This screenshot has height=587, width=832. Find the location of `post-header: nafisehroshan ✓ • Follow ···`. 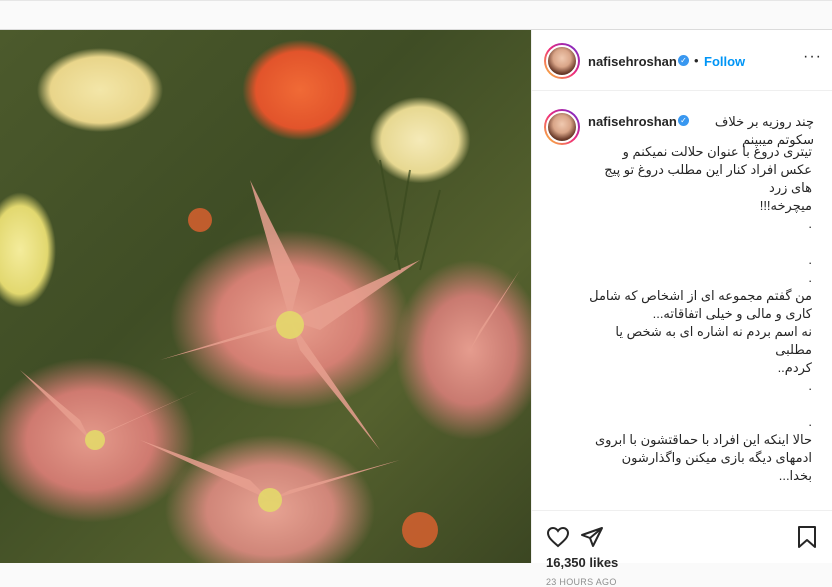

post-header: nafisehroshan ✓ • Follow ··· is located at coordinates (682, 60).